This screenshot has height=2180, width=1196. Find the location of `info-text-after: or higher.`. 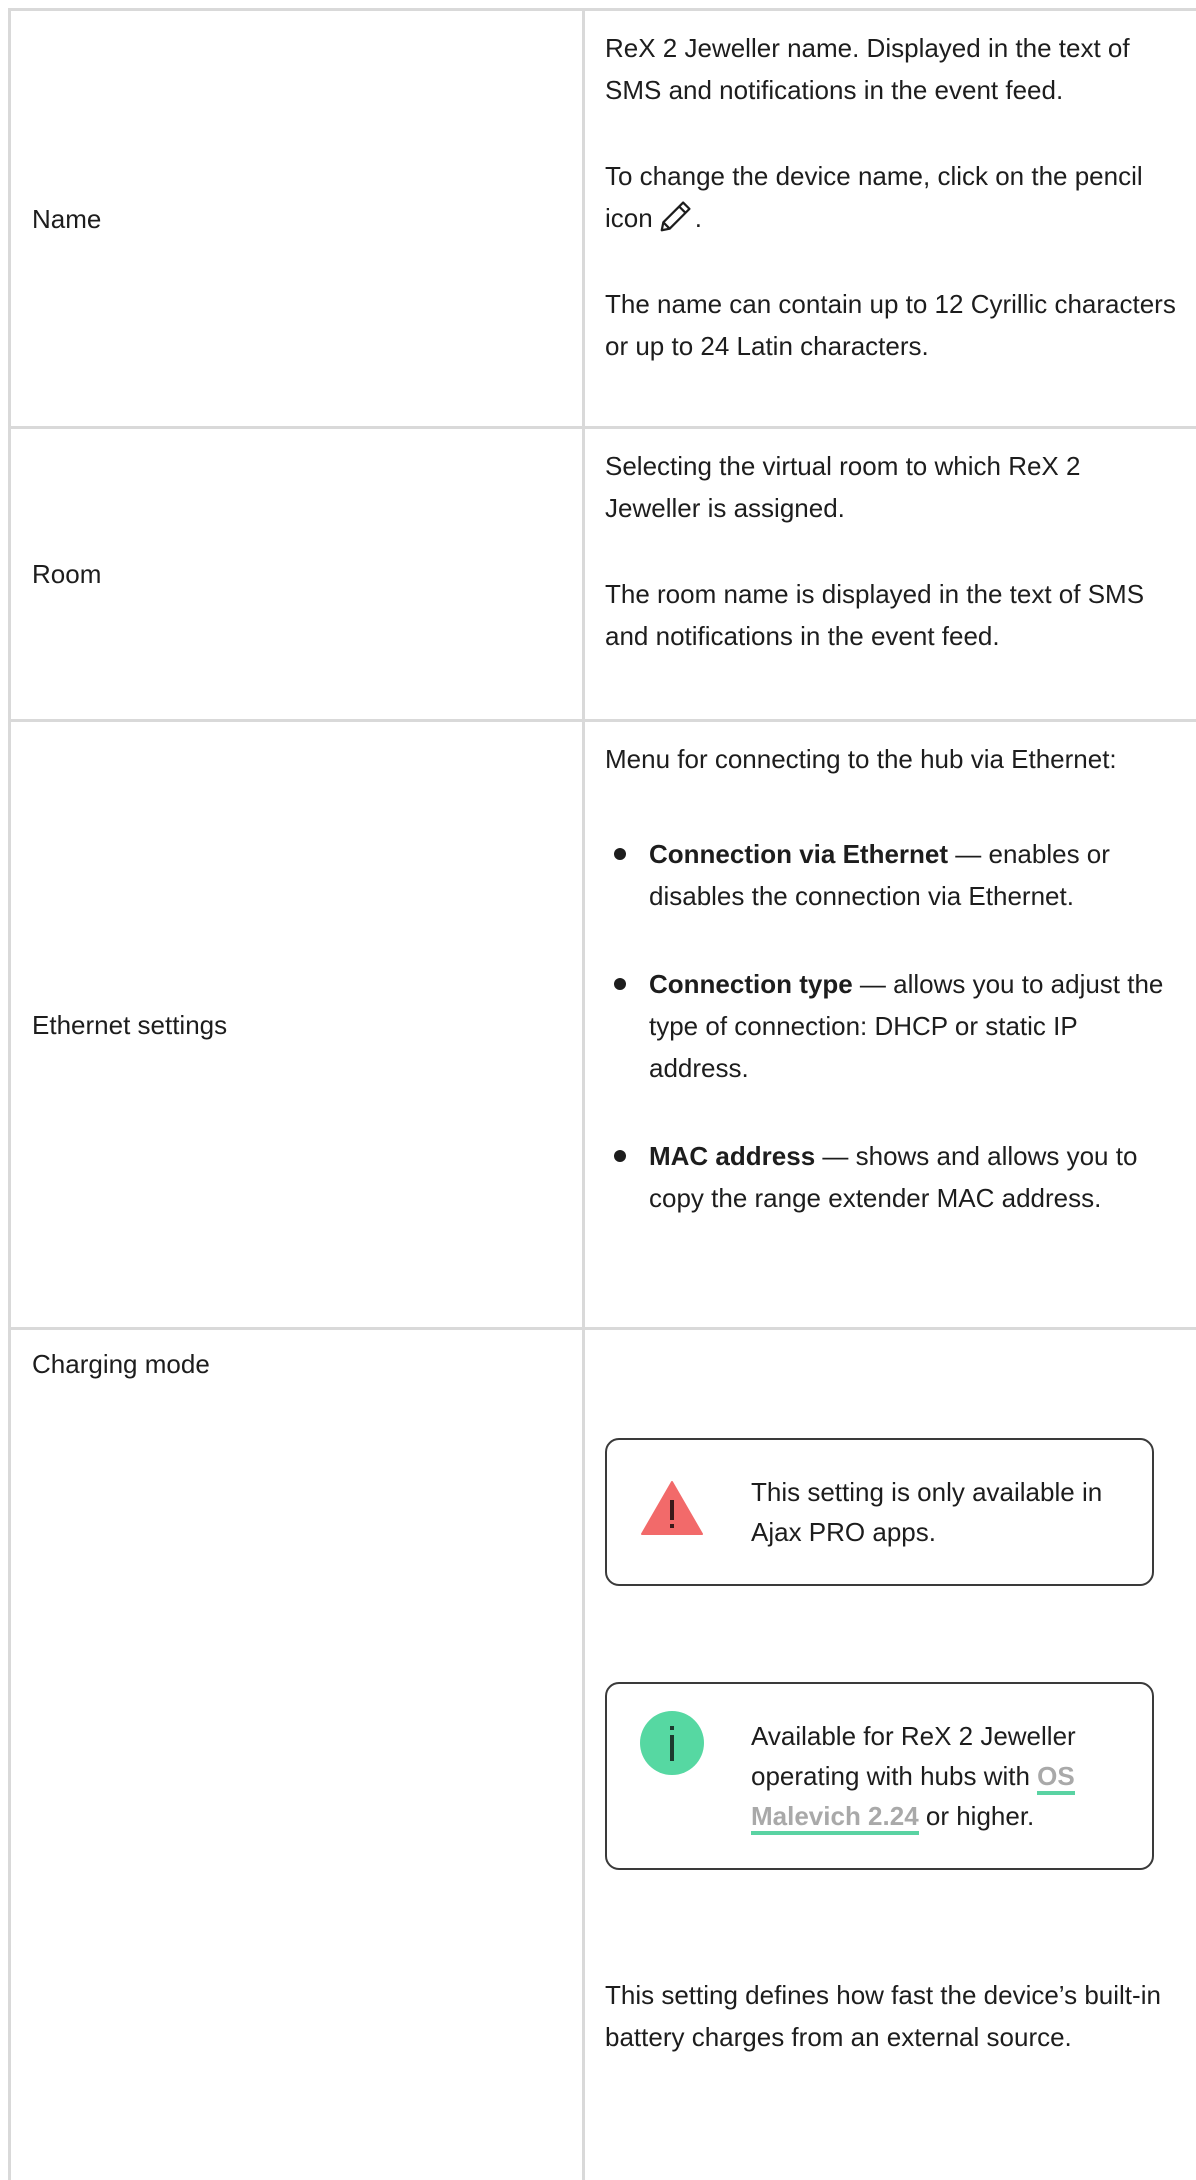

info-text-after: or higher. is located at coordinates (976, 1816).